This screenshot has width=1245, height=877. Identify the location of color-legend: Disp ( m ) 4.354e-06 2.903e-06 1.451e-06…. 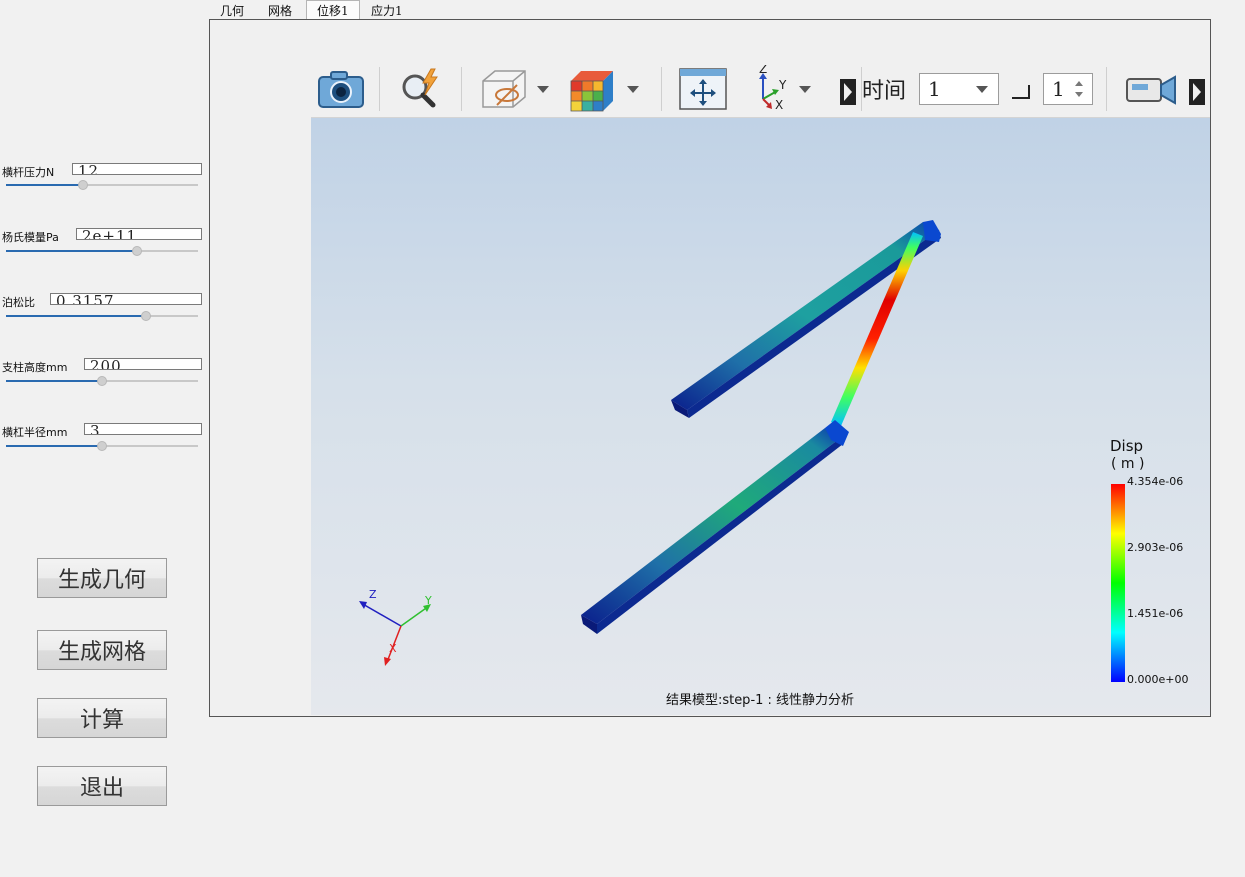
(1149, 561).